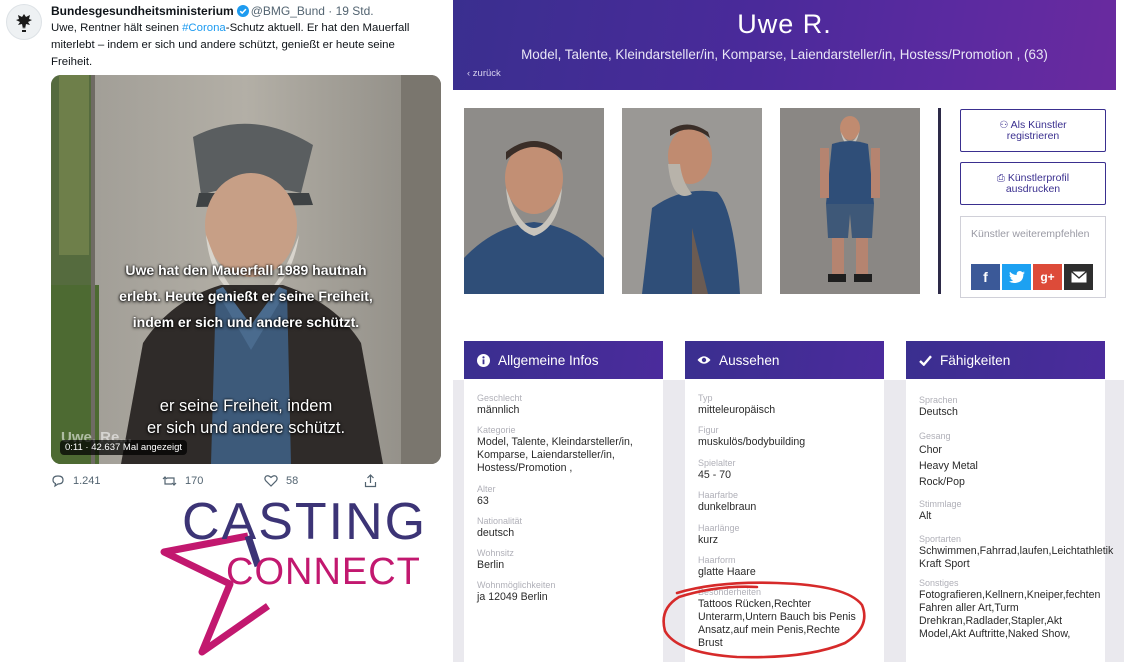 The height and width of the screenshot is (662, 1124). What do you see at coordinates (87, 481) in the screenshot?
I see `reply-count: 1.241` at bounding box center [87, 481].